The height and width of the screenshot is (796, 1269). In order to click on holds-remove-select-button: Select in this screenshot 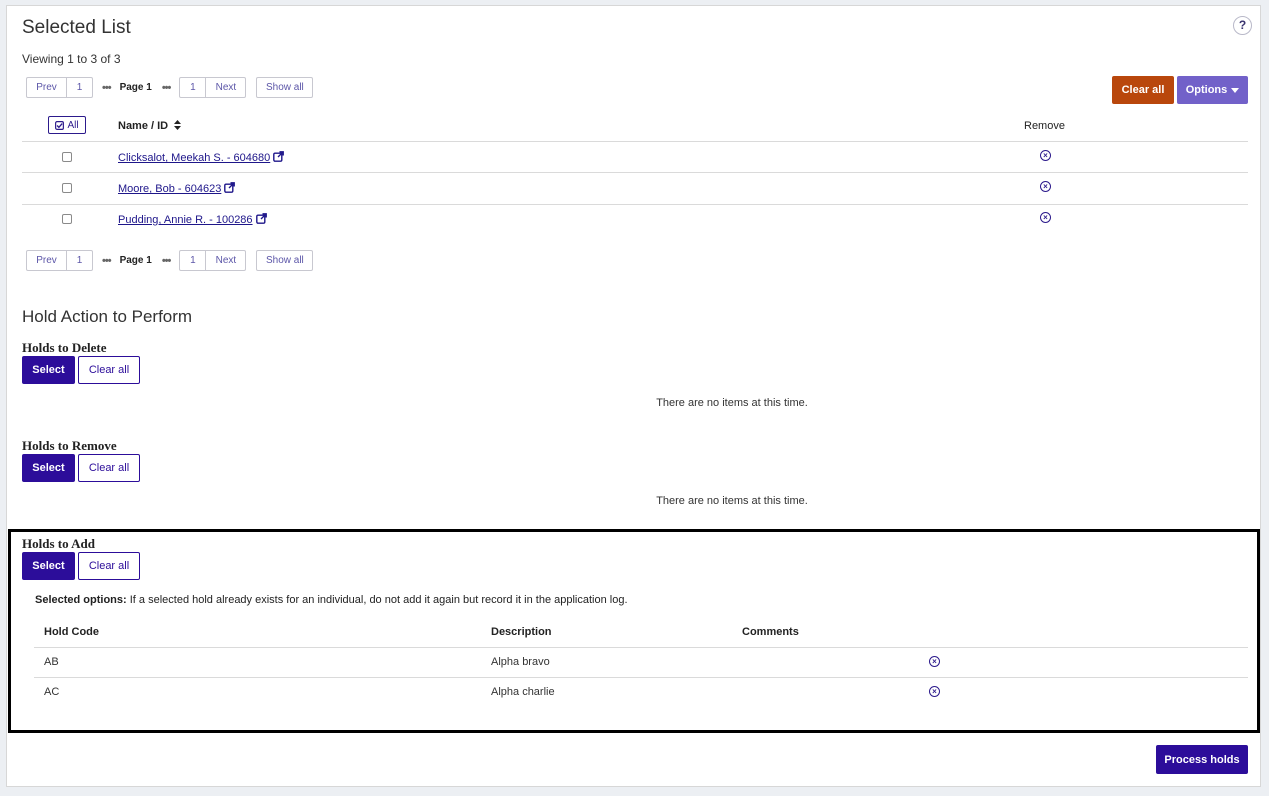, I will do `click(48, 468)`.